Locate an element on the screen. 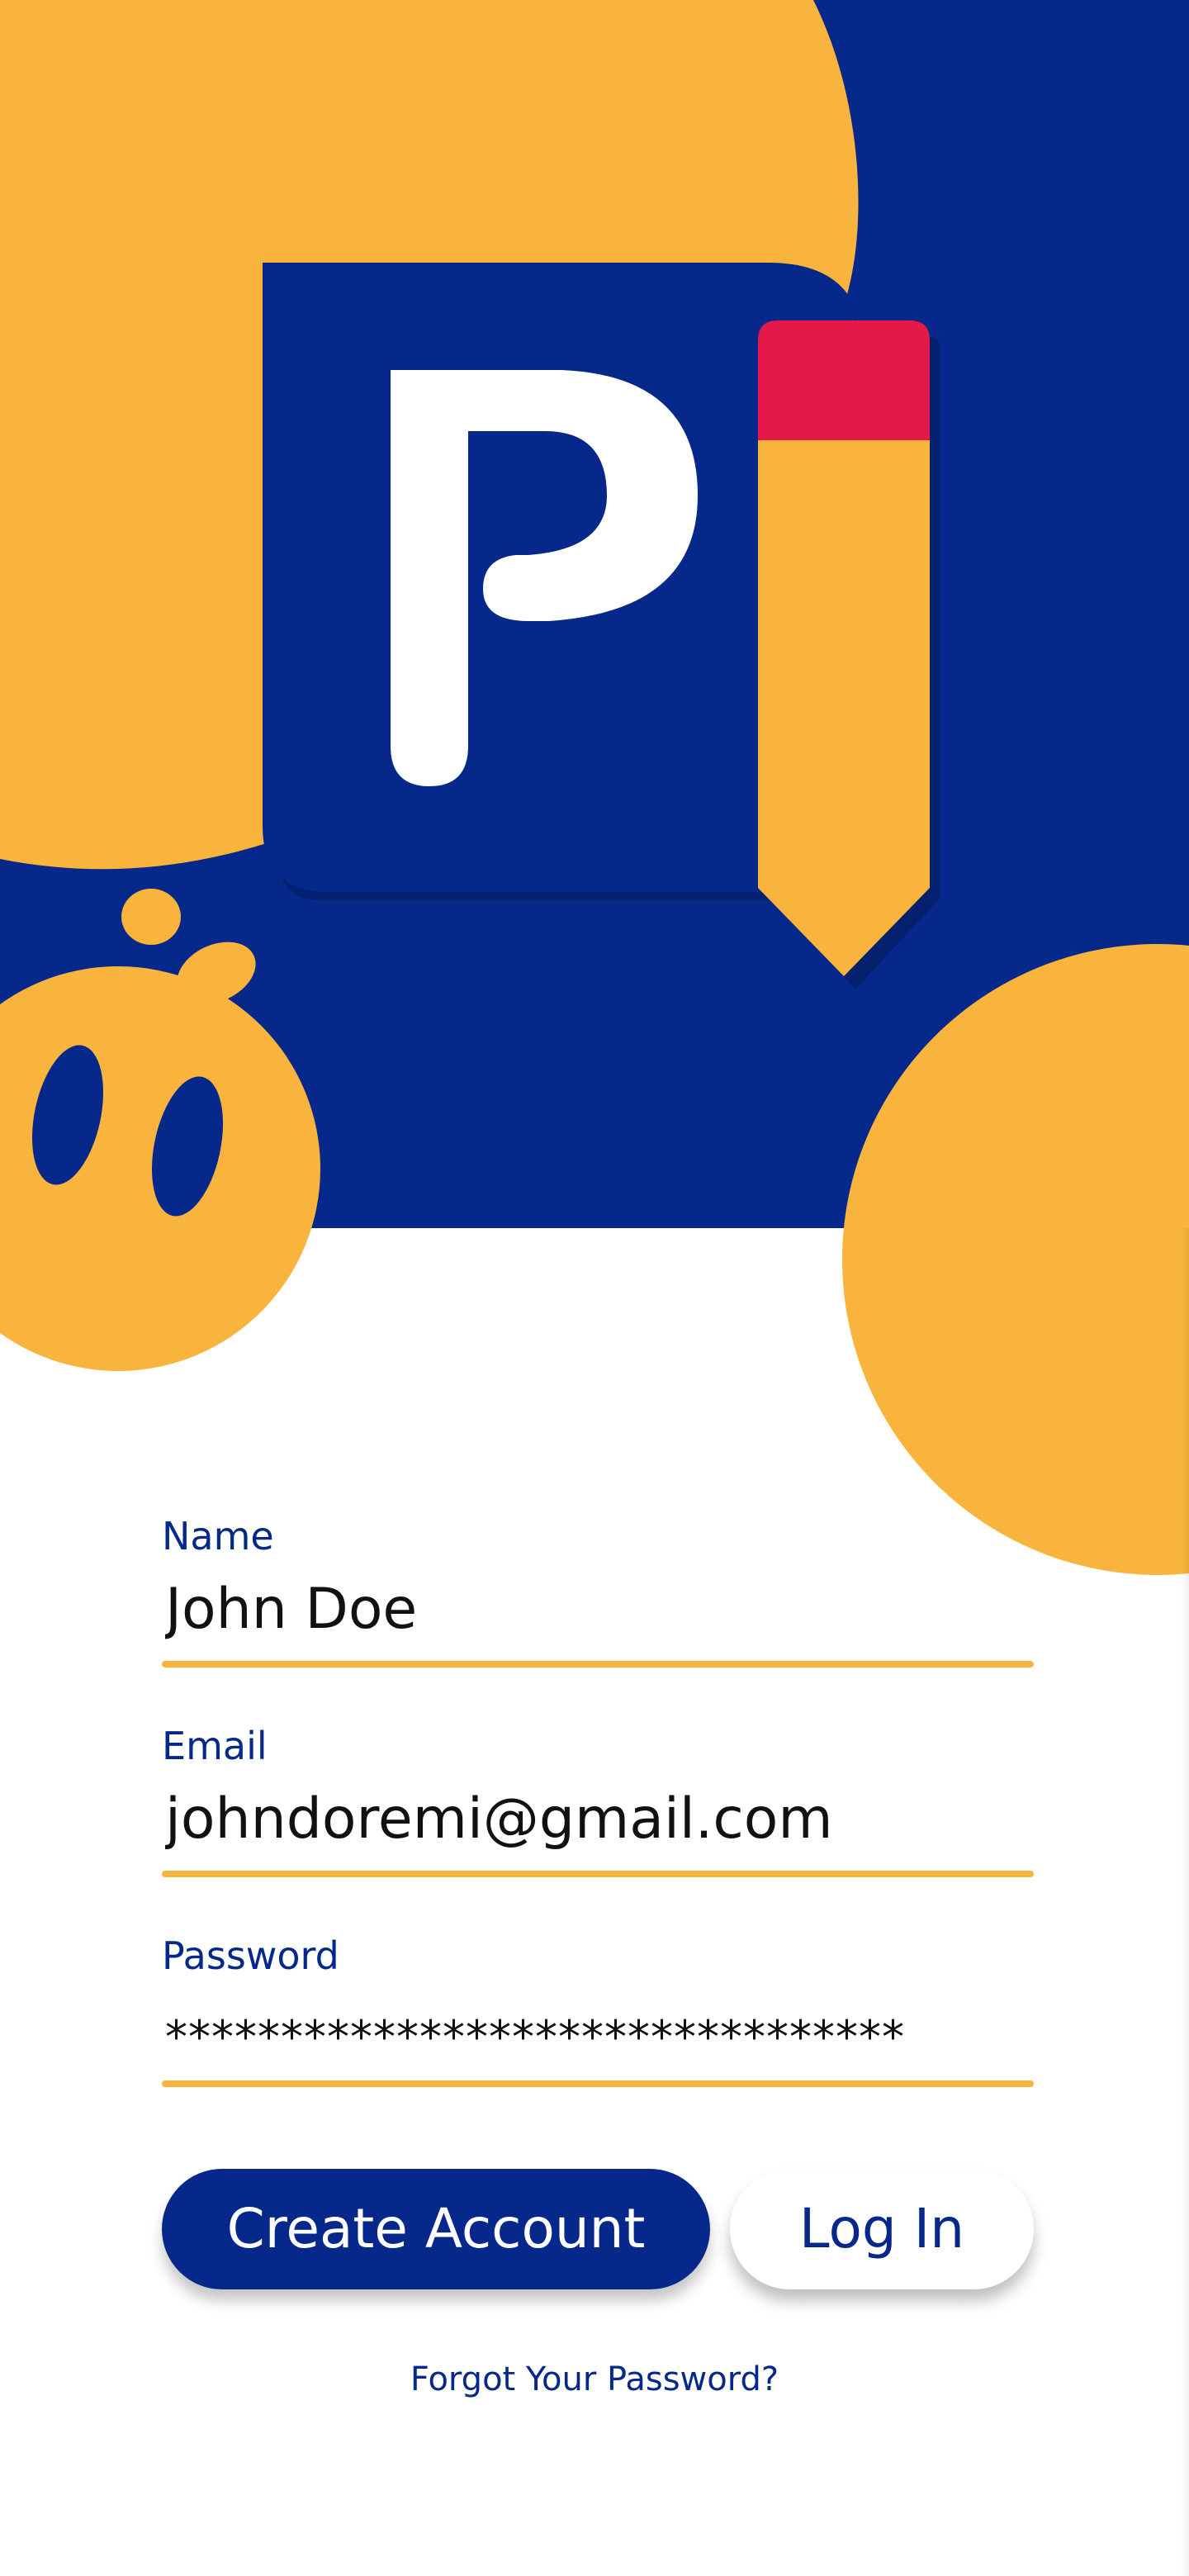 This screenshot has height=2576, width=1189. password-label: Password is located at coordinates (250, 1955).